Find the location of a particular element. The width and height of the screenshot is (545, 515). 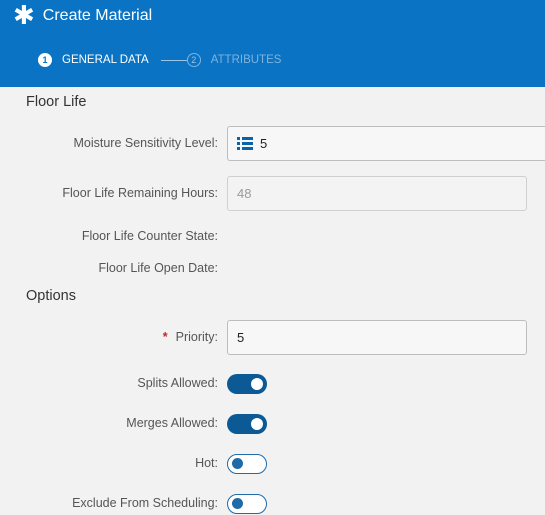

priority-label: Priority: is located at coordinates (196, 337).